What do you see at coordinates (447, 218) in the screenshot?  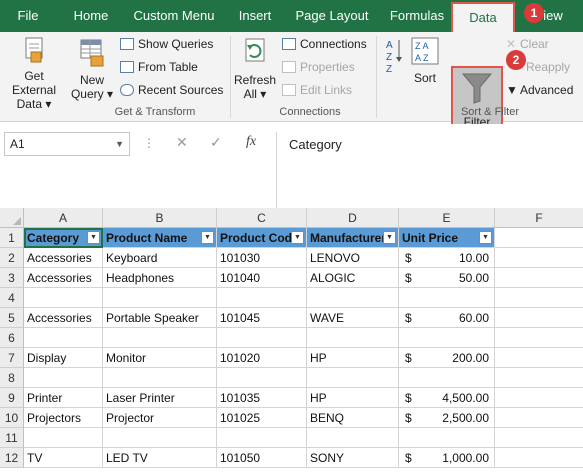 I see `column-header-e: E` at bounding box center [447, 218].